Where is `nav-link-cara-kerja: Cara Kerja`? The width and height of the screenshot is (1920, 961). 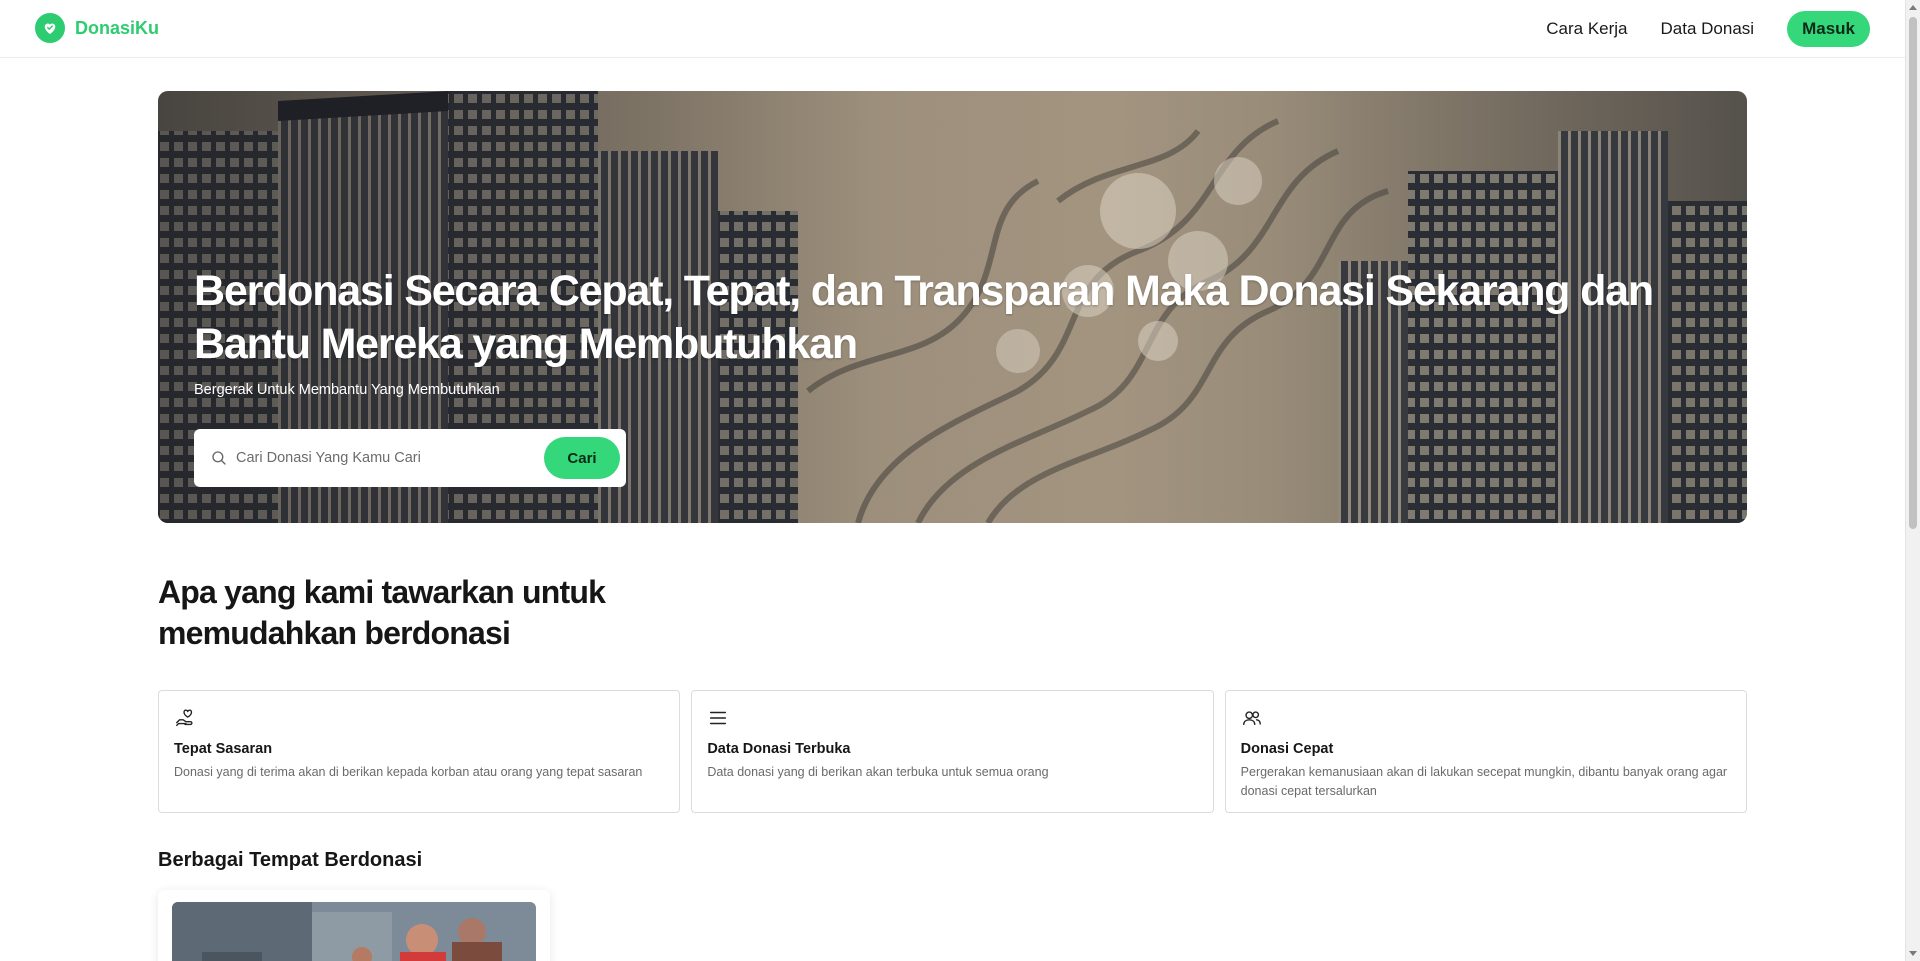
nav-link-cara-kerja: Cara Kerja is located at coordinates (1586, 29).